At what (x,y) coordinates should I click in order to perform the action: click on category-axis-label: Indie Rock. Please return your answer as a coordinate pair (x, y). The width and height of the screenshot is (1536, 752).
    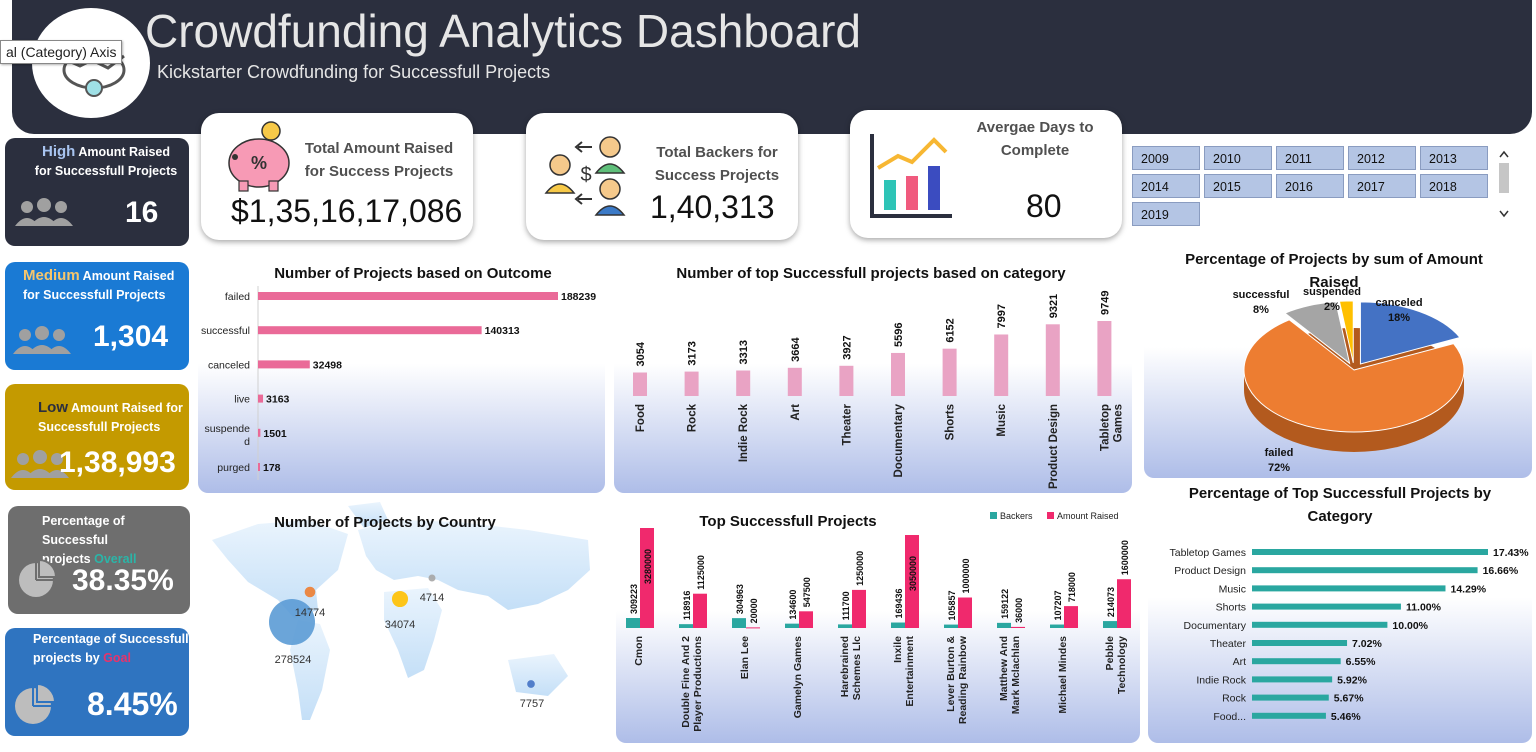
    Looking at the image, I should click on (744, 432).